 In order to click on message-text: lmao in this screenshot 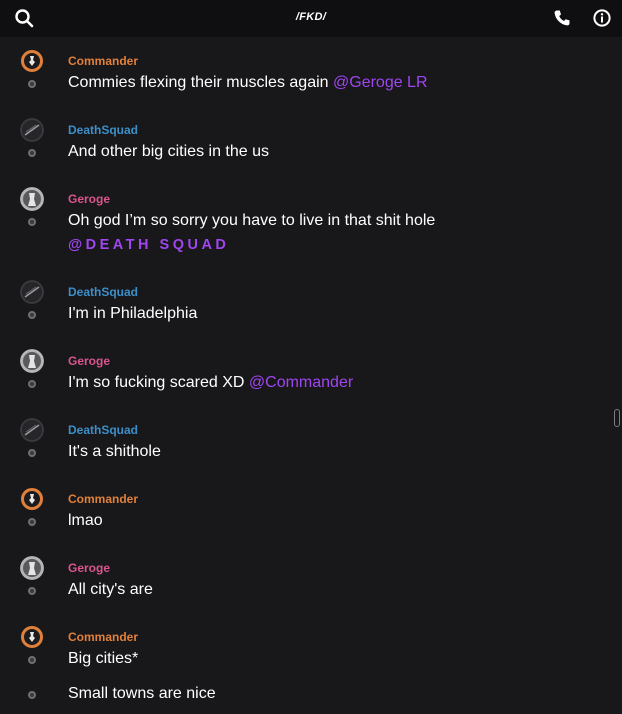, I will do `click(85, 520)`.